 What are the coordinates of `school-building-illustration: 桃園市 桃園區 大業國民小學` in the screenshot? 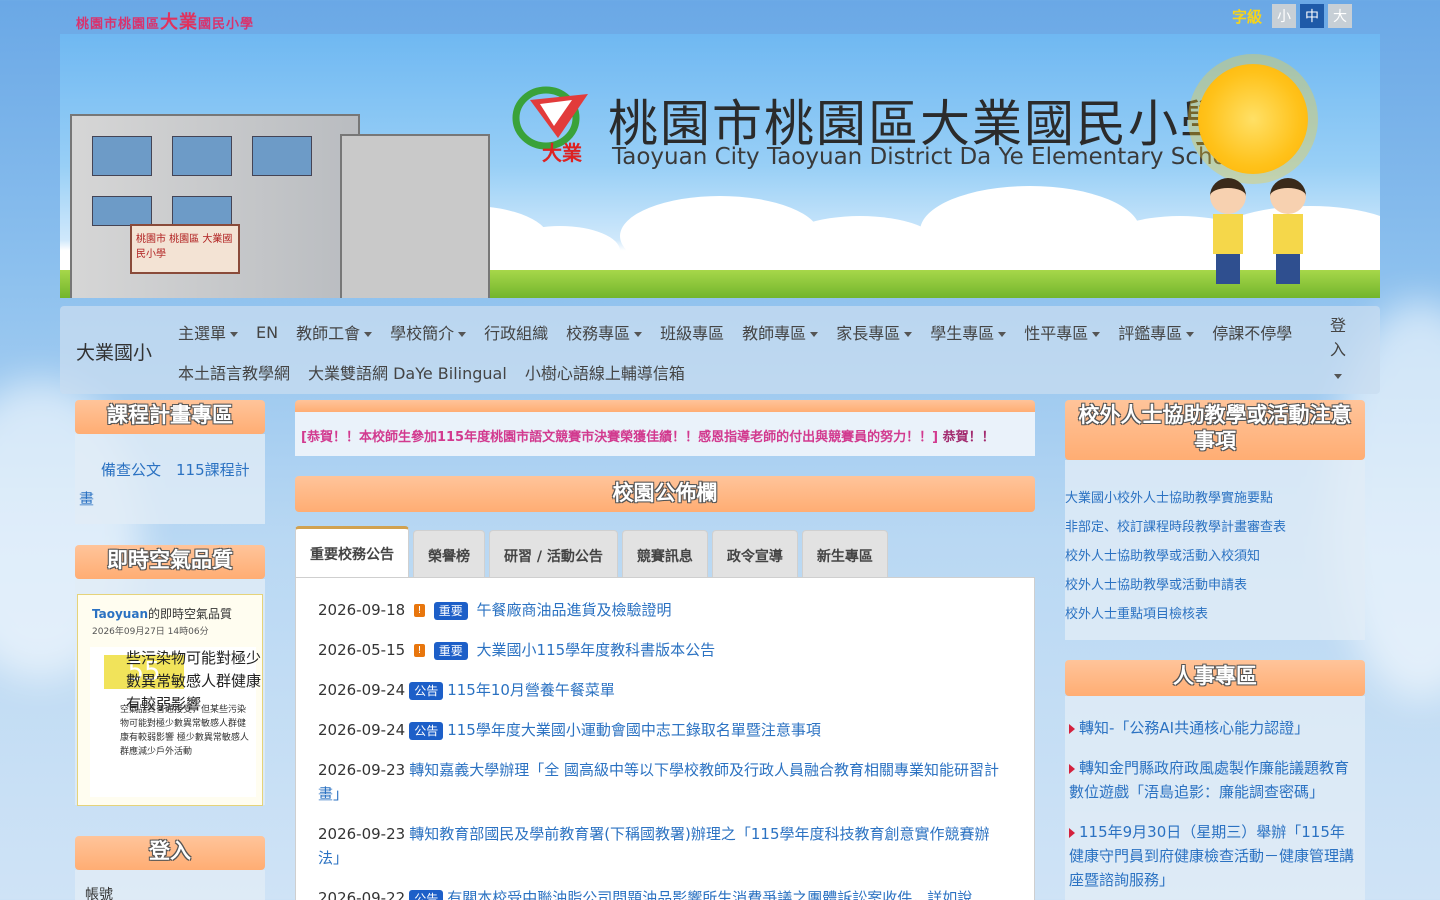 It's located at (300, 186).